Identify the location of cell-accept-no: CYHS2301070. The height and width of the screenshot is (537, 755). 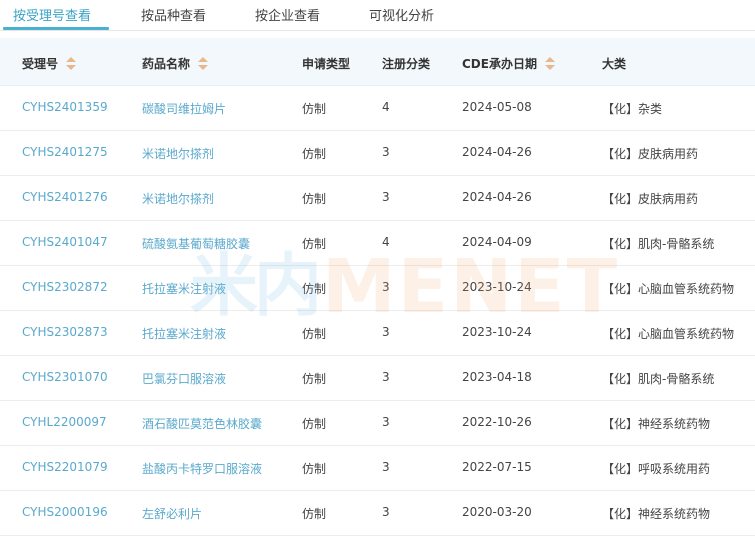
(65, 377).